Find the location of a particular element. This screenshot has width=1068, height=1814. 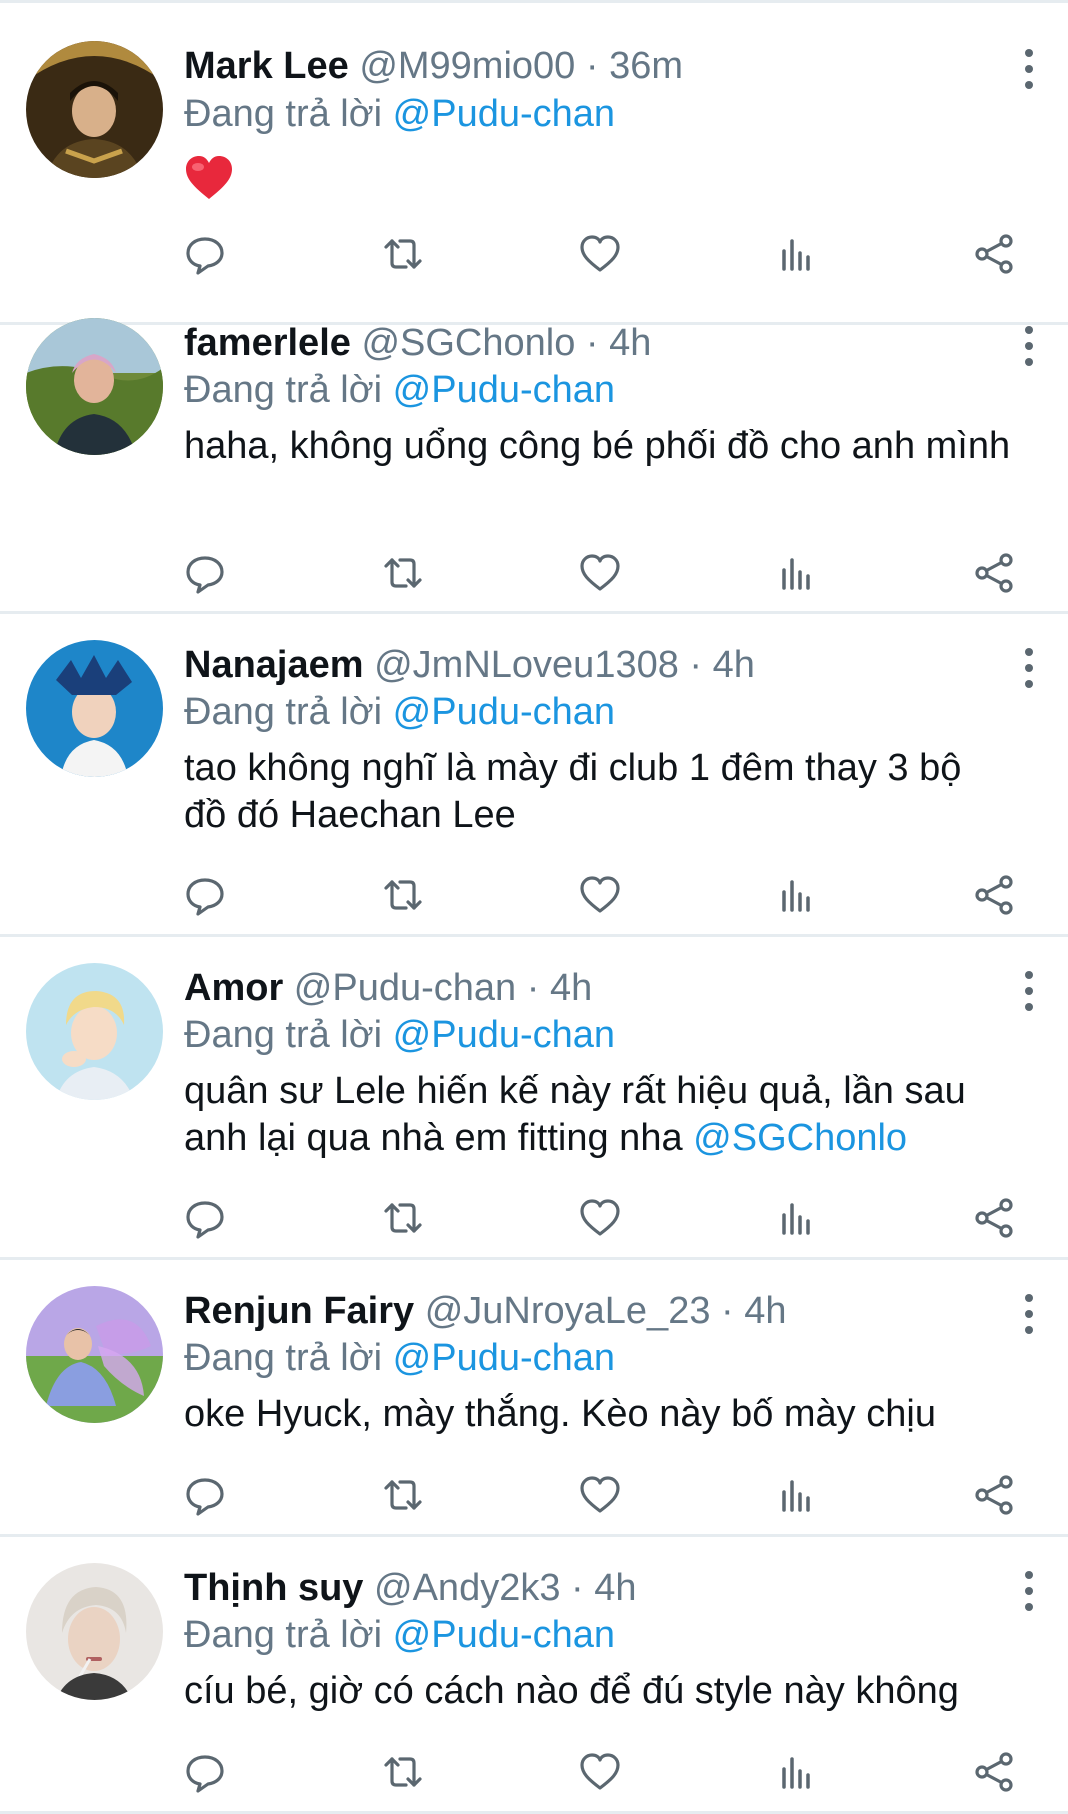

display-name: Nanajaem is located at coordinates (274, 665).